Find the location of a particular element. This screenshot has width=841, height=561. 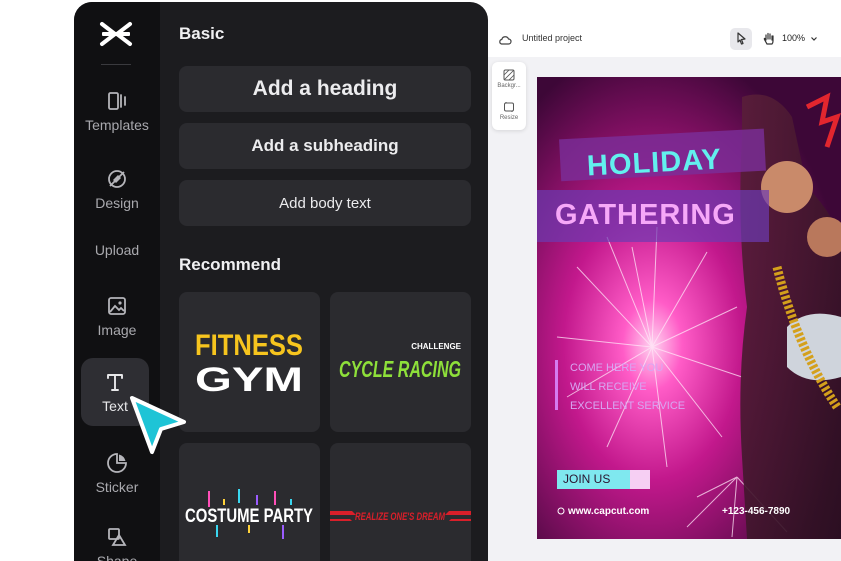

preset-text: COSTUME PARTY is located at coordinates (249, 516).